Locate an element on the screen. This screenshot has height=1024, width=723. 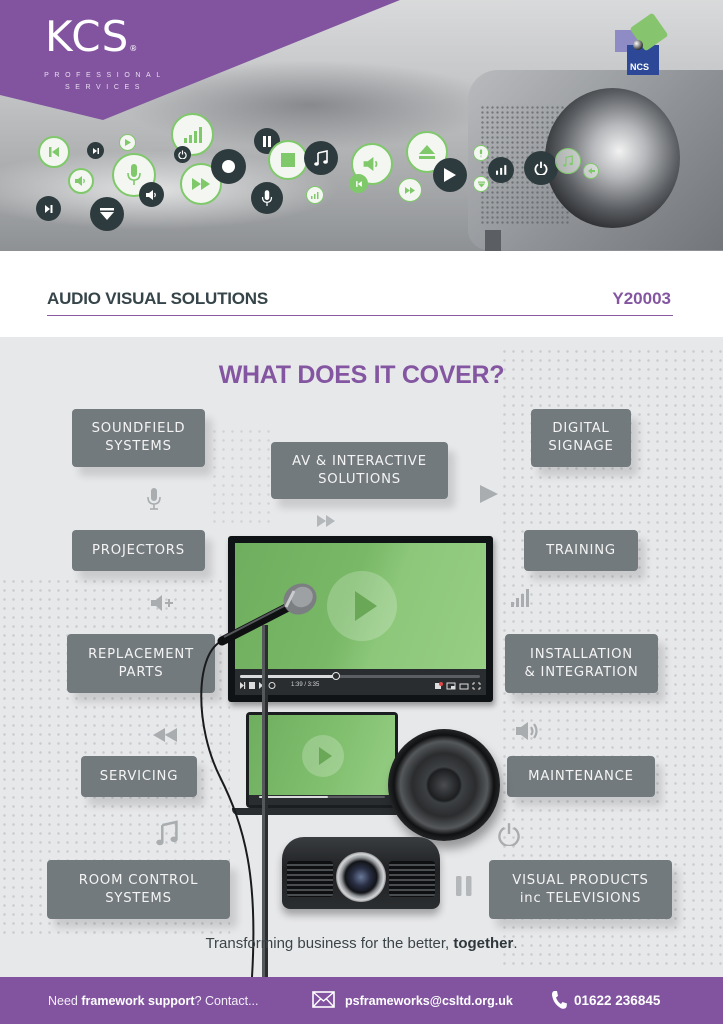
stop-icon is located at coordinates (288, 160).